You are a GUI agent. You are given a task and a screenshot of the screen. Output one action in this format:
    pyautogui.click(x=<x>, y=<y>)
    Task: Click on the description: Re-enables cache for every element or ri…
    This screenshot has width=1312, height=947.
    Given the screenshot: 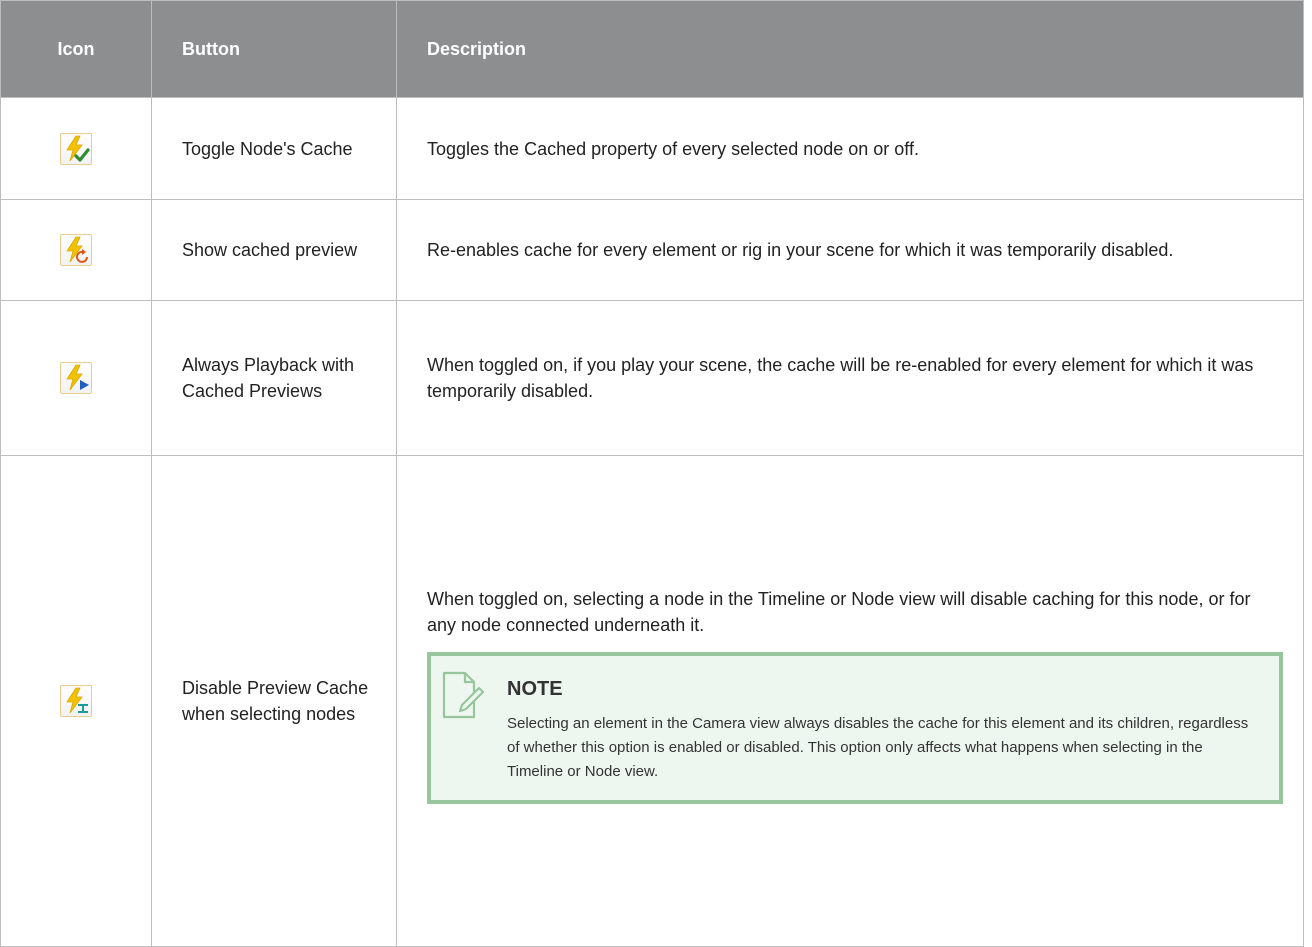 What is the action you would take?
    pyautogui.click(x=850, y=250)
    